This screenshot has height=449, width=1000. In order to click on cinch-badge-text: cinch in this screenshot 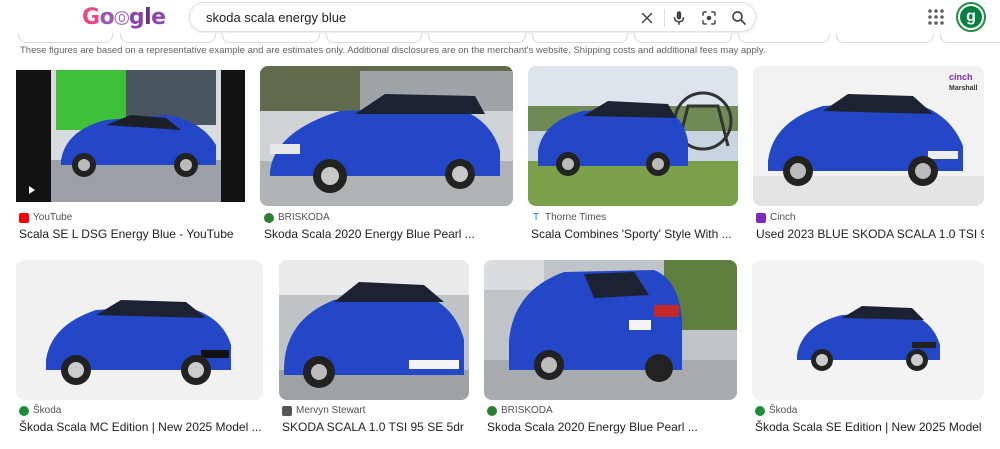, I will do `click(961, 77)`.